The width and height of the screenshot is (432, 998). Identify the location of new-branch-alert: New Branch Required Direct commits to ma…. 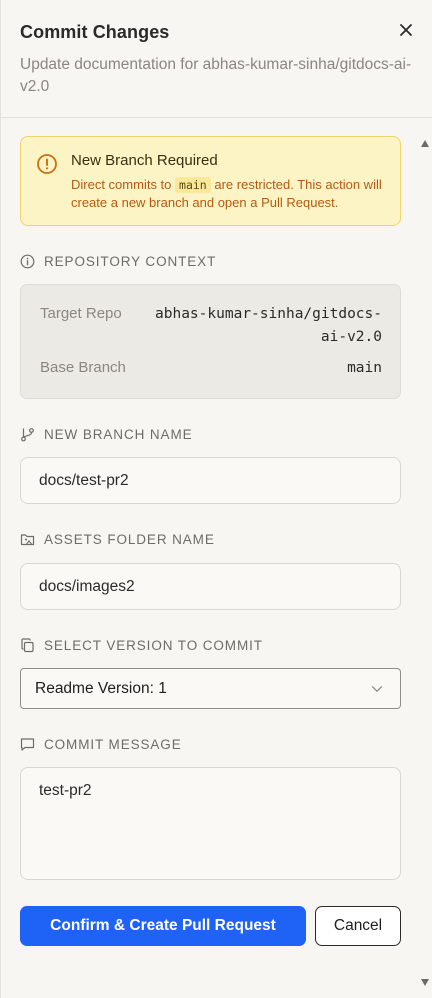
(210, 181).